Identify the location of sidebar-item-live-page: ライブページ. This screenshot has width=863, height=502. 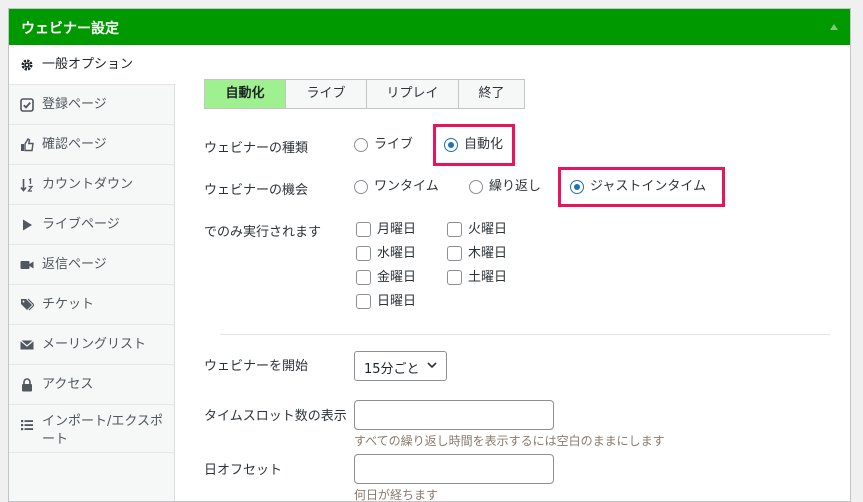
(92, 225).